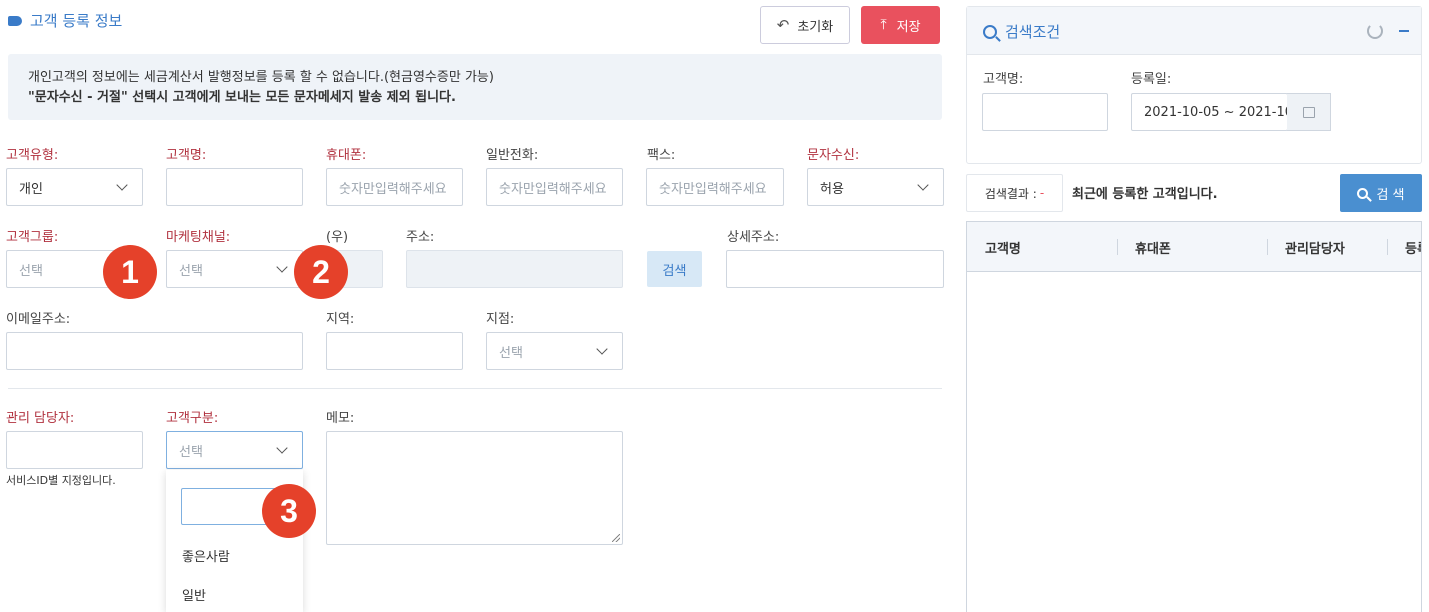 This screenshot has width=1429, height=612. Describe the element at coordinates (74, 450) in the screenshot. I see `manager-input` at that location.